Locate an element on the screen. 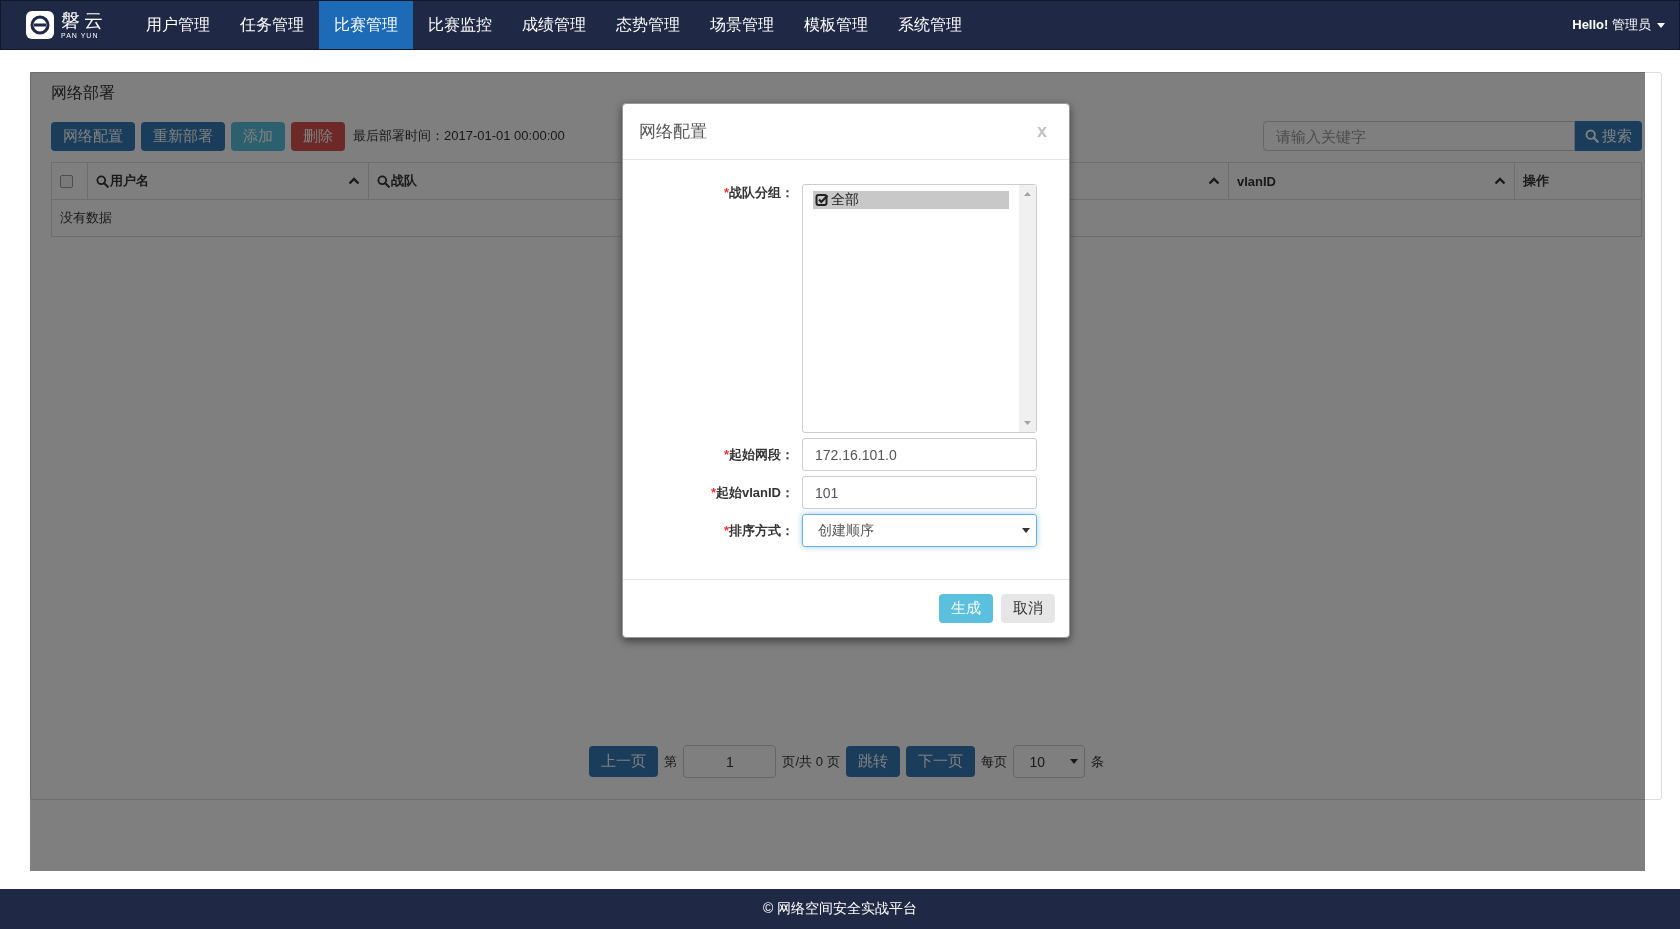 Image resolution: width=1680 pixels, height=929 pixels. select-field: 创建顺序 is located at coordinates (919, 530).